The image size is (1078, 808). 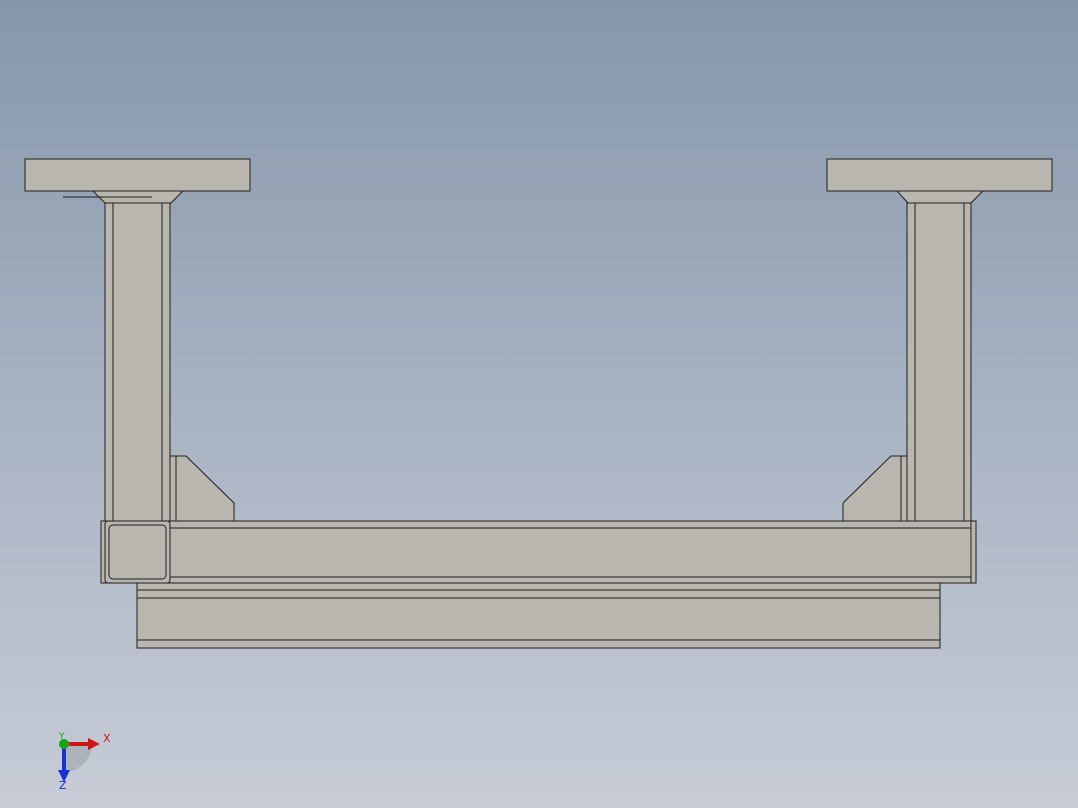 I want to click on triad-arc, so click(x=78, y=758).